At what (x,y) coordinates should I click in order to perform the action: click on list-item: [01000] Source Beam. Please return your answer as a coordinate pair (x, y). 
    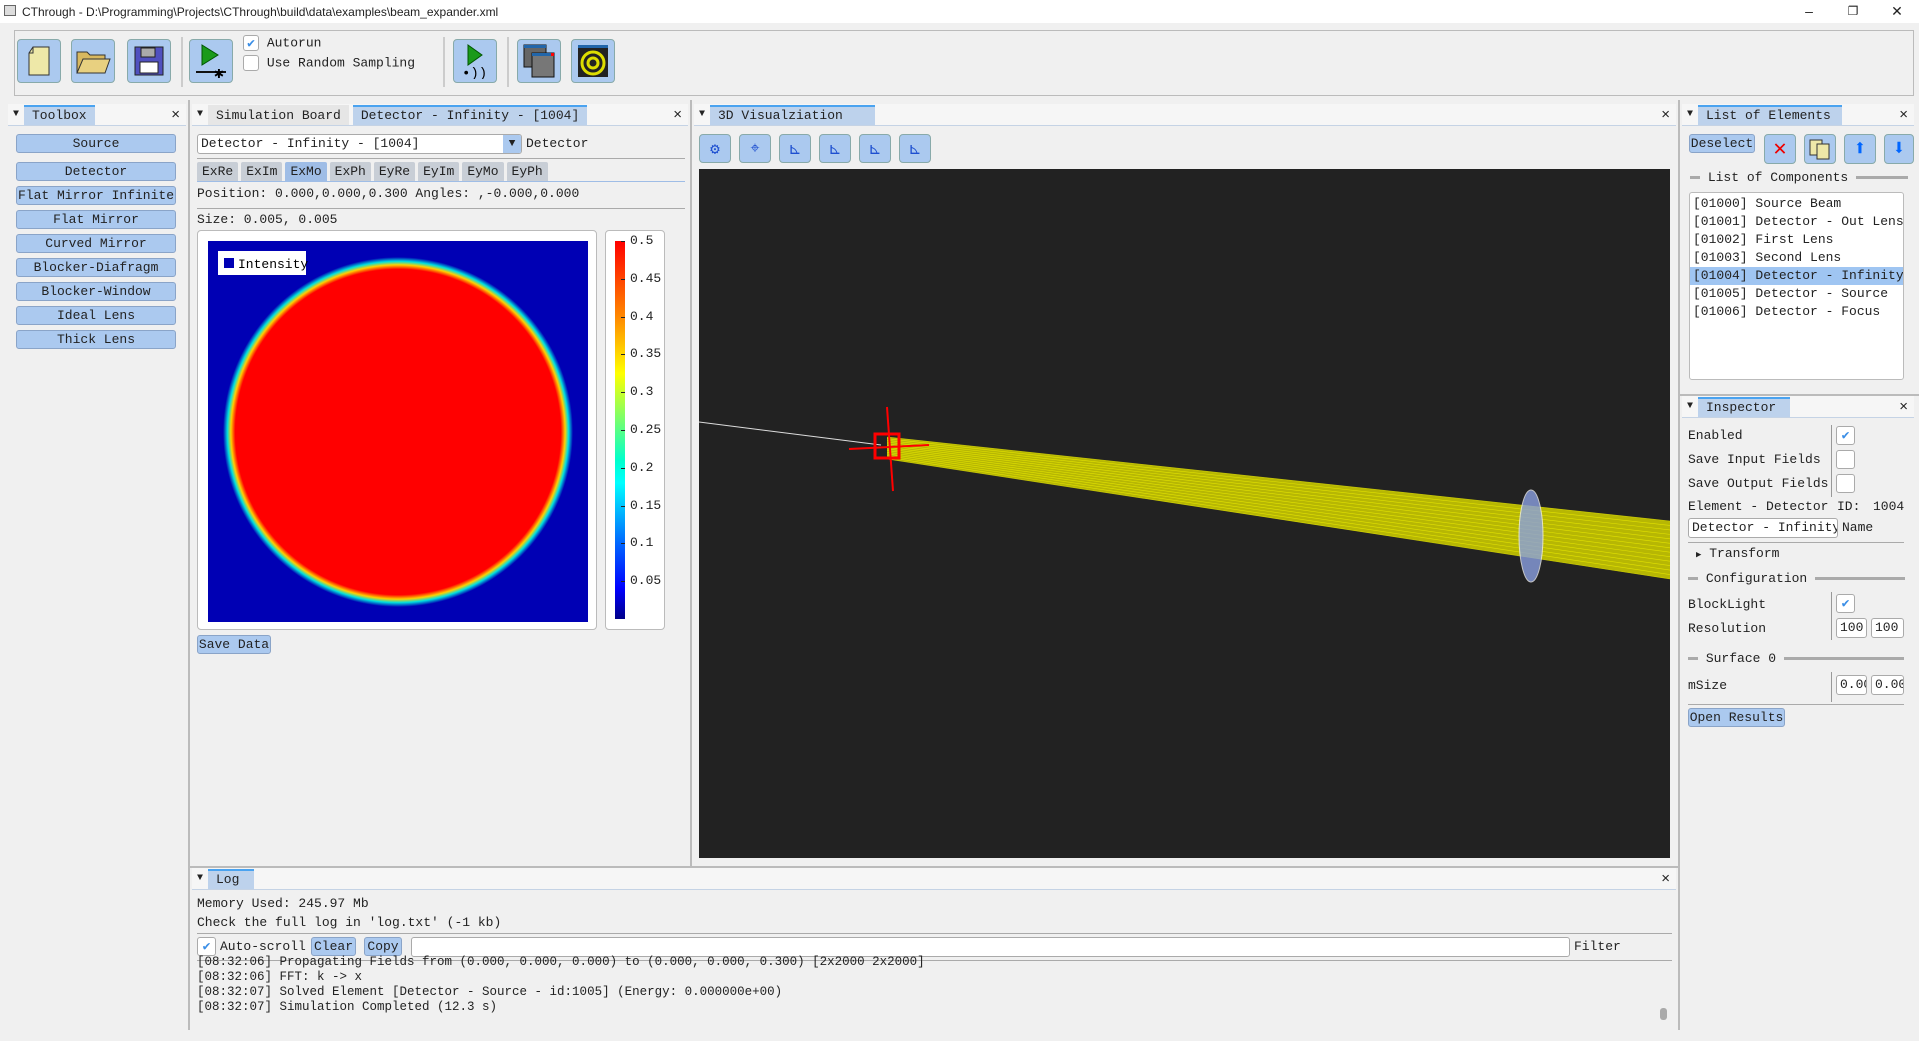
    Looking at the image, I should click on (1796, 204).